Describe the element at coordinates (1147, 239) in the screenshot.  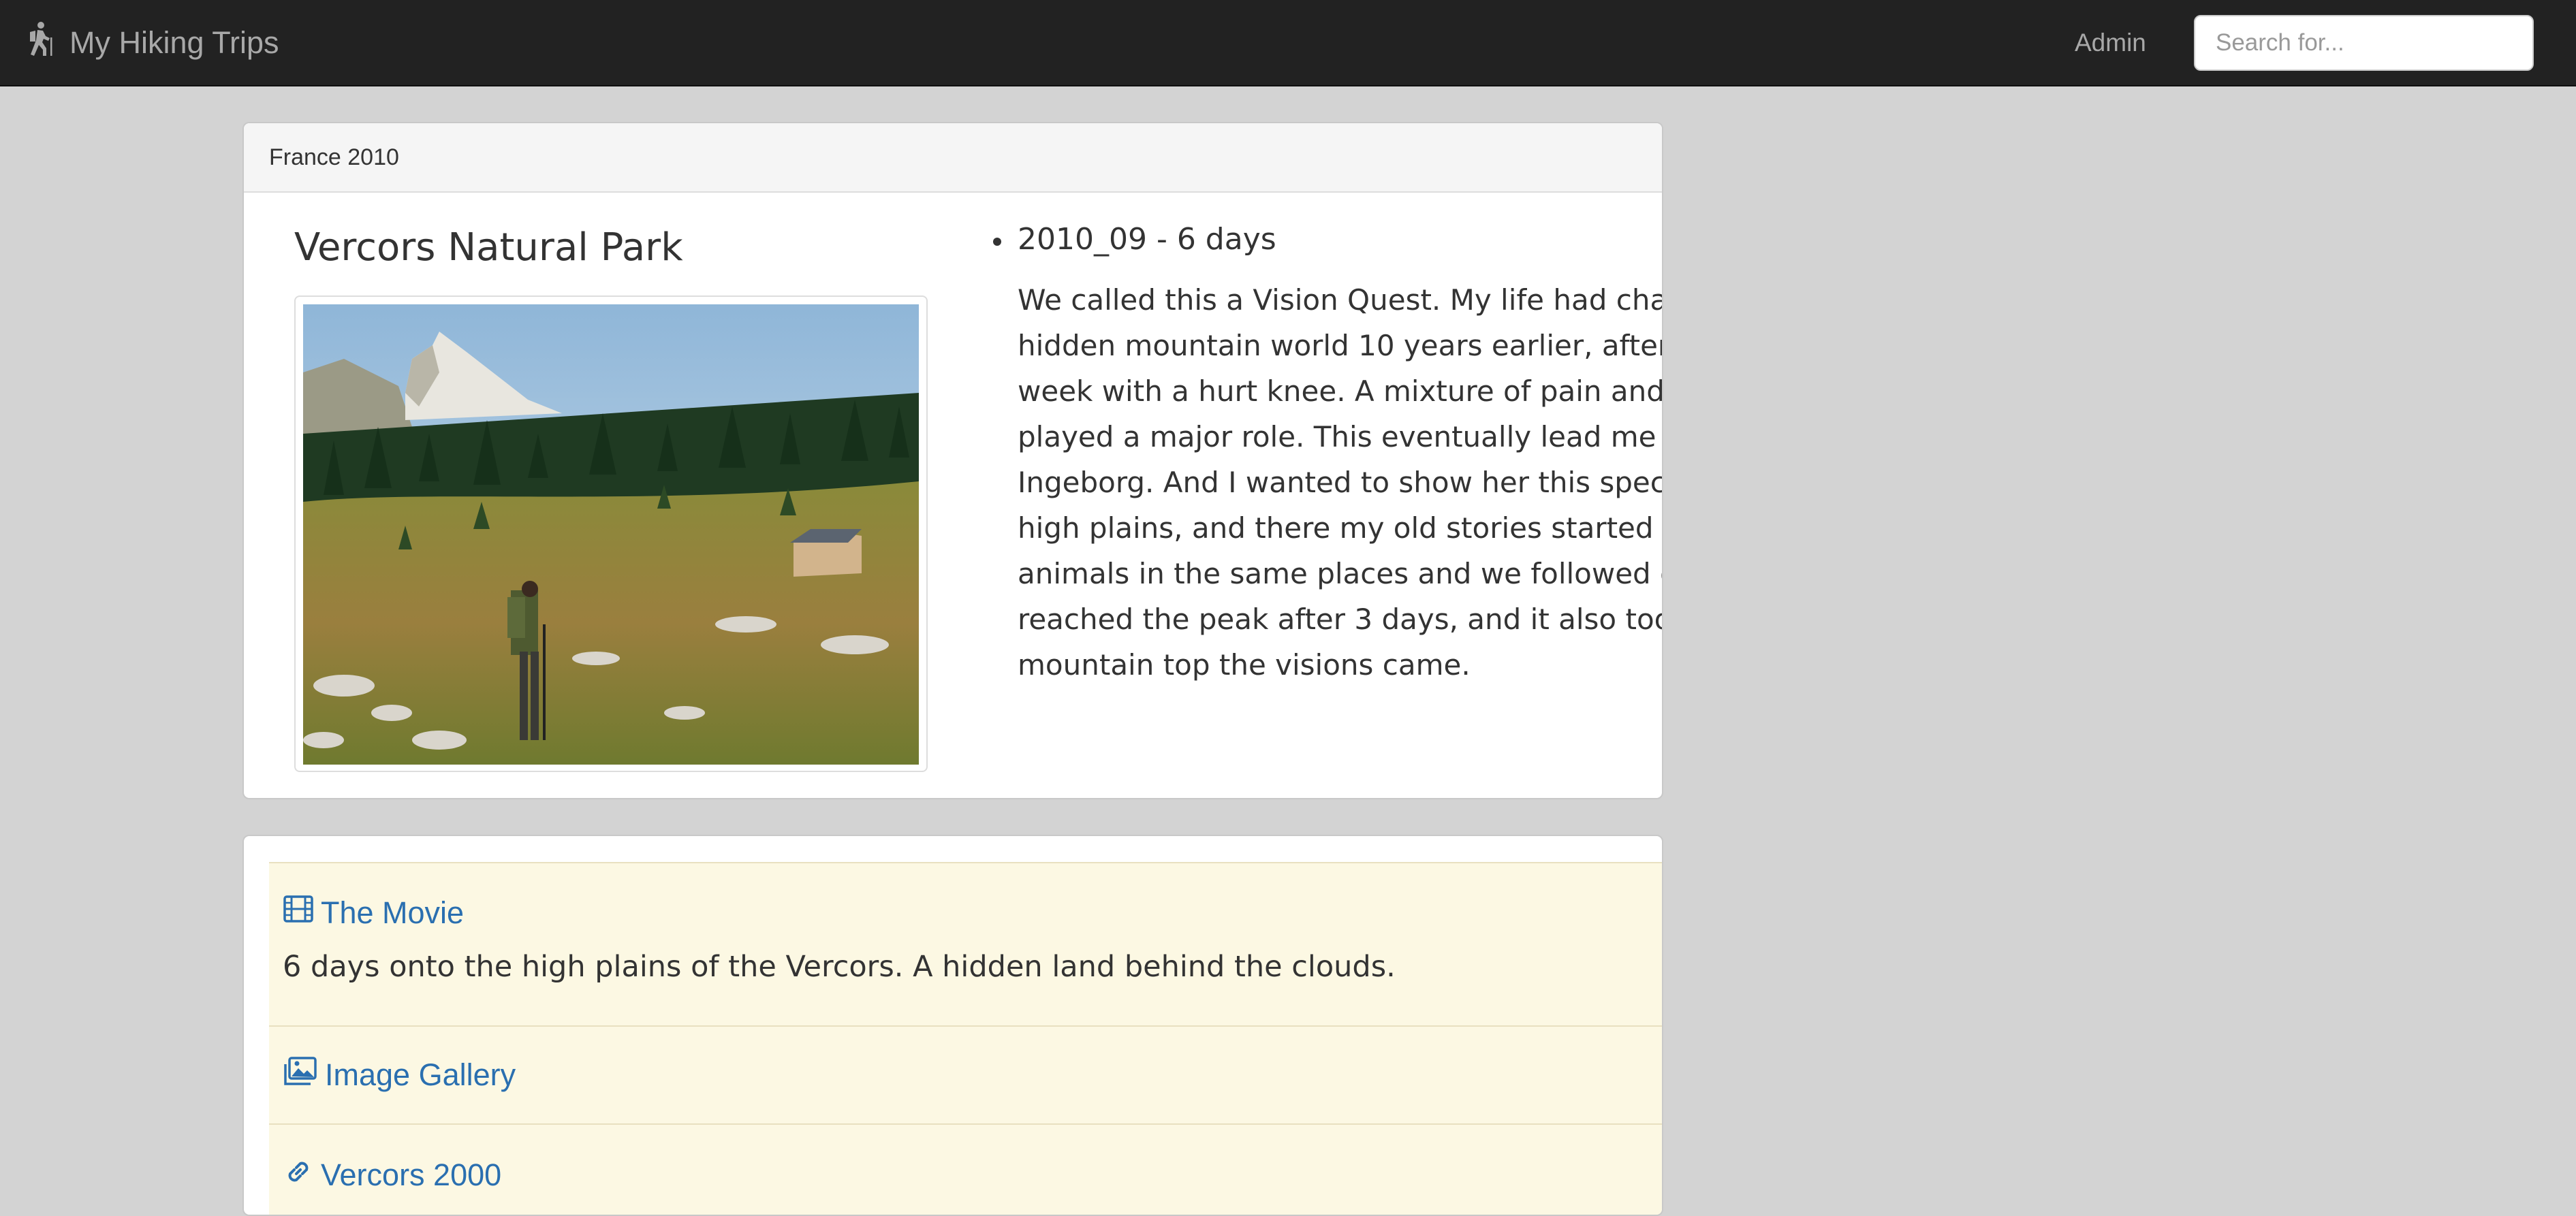
I see `entry-date: 2010_09 - 6 days` at that location.